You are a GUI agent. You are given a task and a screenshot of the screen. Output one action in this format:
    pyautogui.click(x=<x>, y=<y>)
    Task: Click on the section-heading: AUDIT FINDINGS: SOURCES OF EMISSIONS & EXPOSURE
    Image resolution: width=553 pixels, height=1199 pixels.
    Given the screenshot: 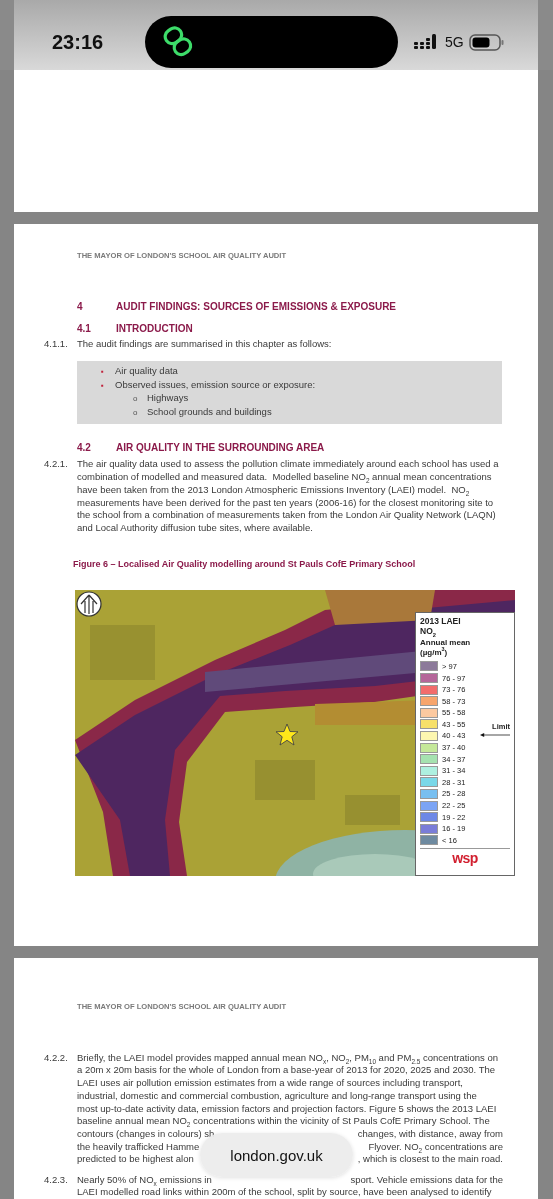 What is the action you would take?
    pyautogui.click(x=256, y=307)
    